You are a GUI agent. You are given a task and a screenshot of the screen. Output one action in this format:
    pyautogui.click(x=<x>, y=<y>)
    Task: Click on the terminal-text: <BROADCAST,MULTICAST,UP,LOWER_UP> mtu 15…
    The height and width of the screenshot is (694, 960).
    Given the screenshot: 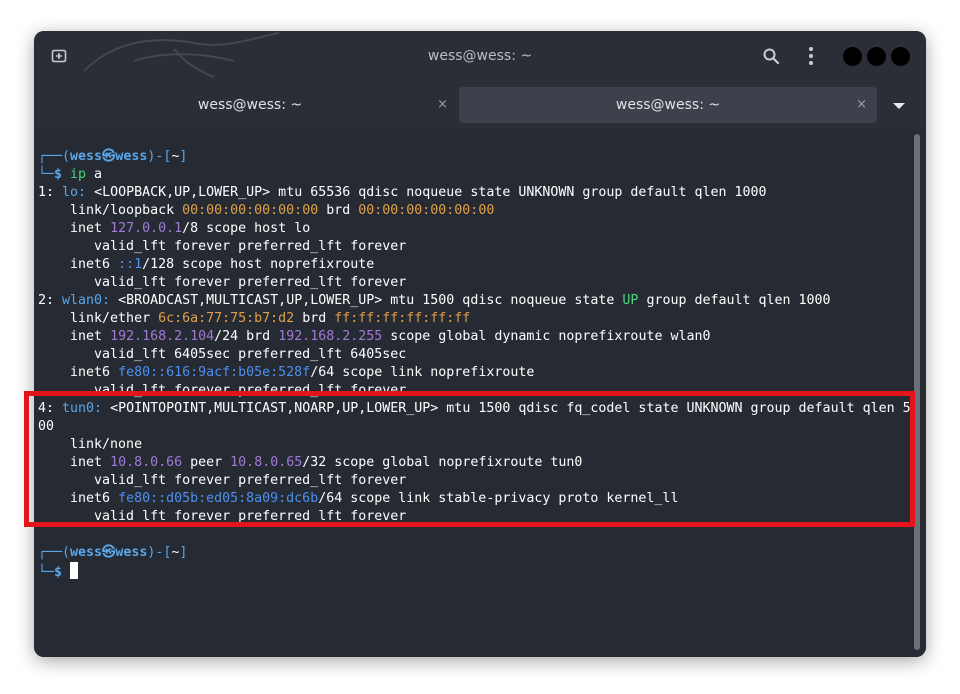 What is the action you would take?
    pyautogui.click(x=370, y=300)
    